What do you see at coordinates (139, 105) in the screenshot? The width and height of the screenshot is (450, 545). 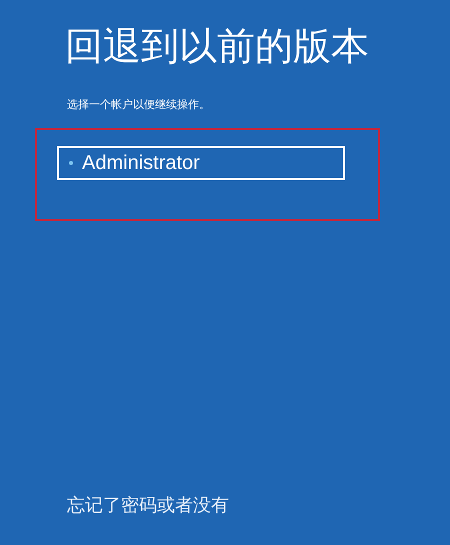 I see `instruction-text: 选择一个帐户以便继续操作。` at bounding box center [139, 105].